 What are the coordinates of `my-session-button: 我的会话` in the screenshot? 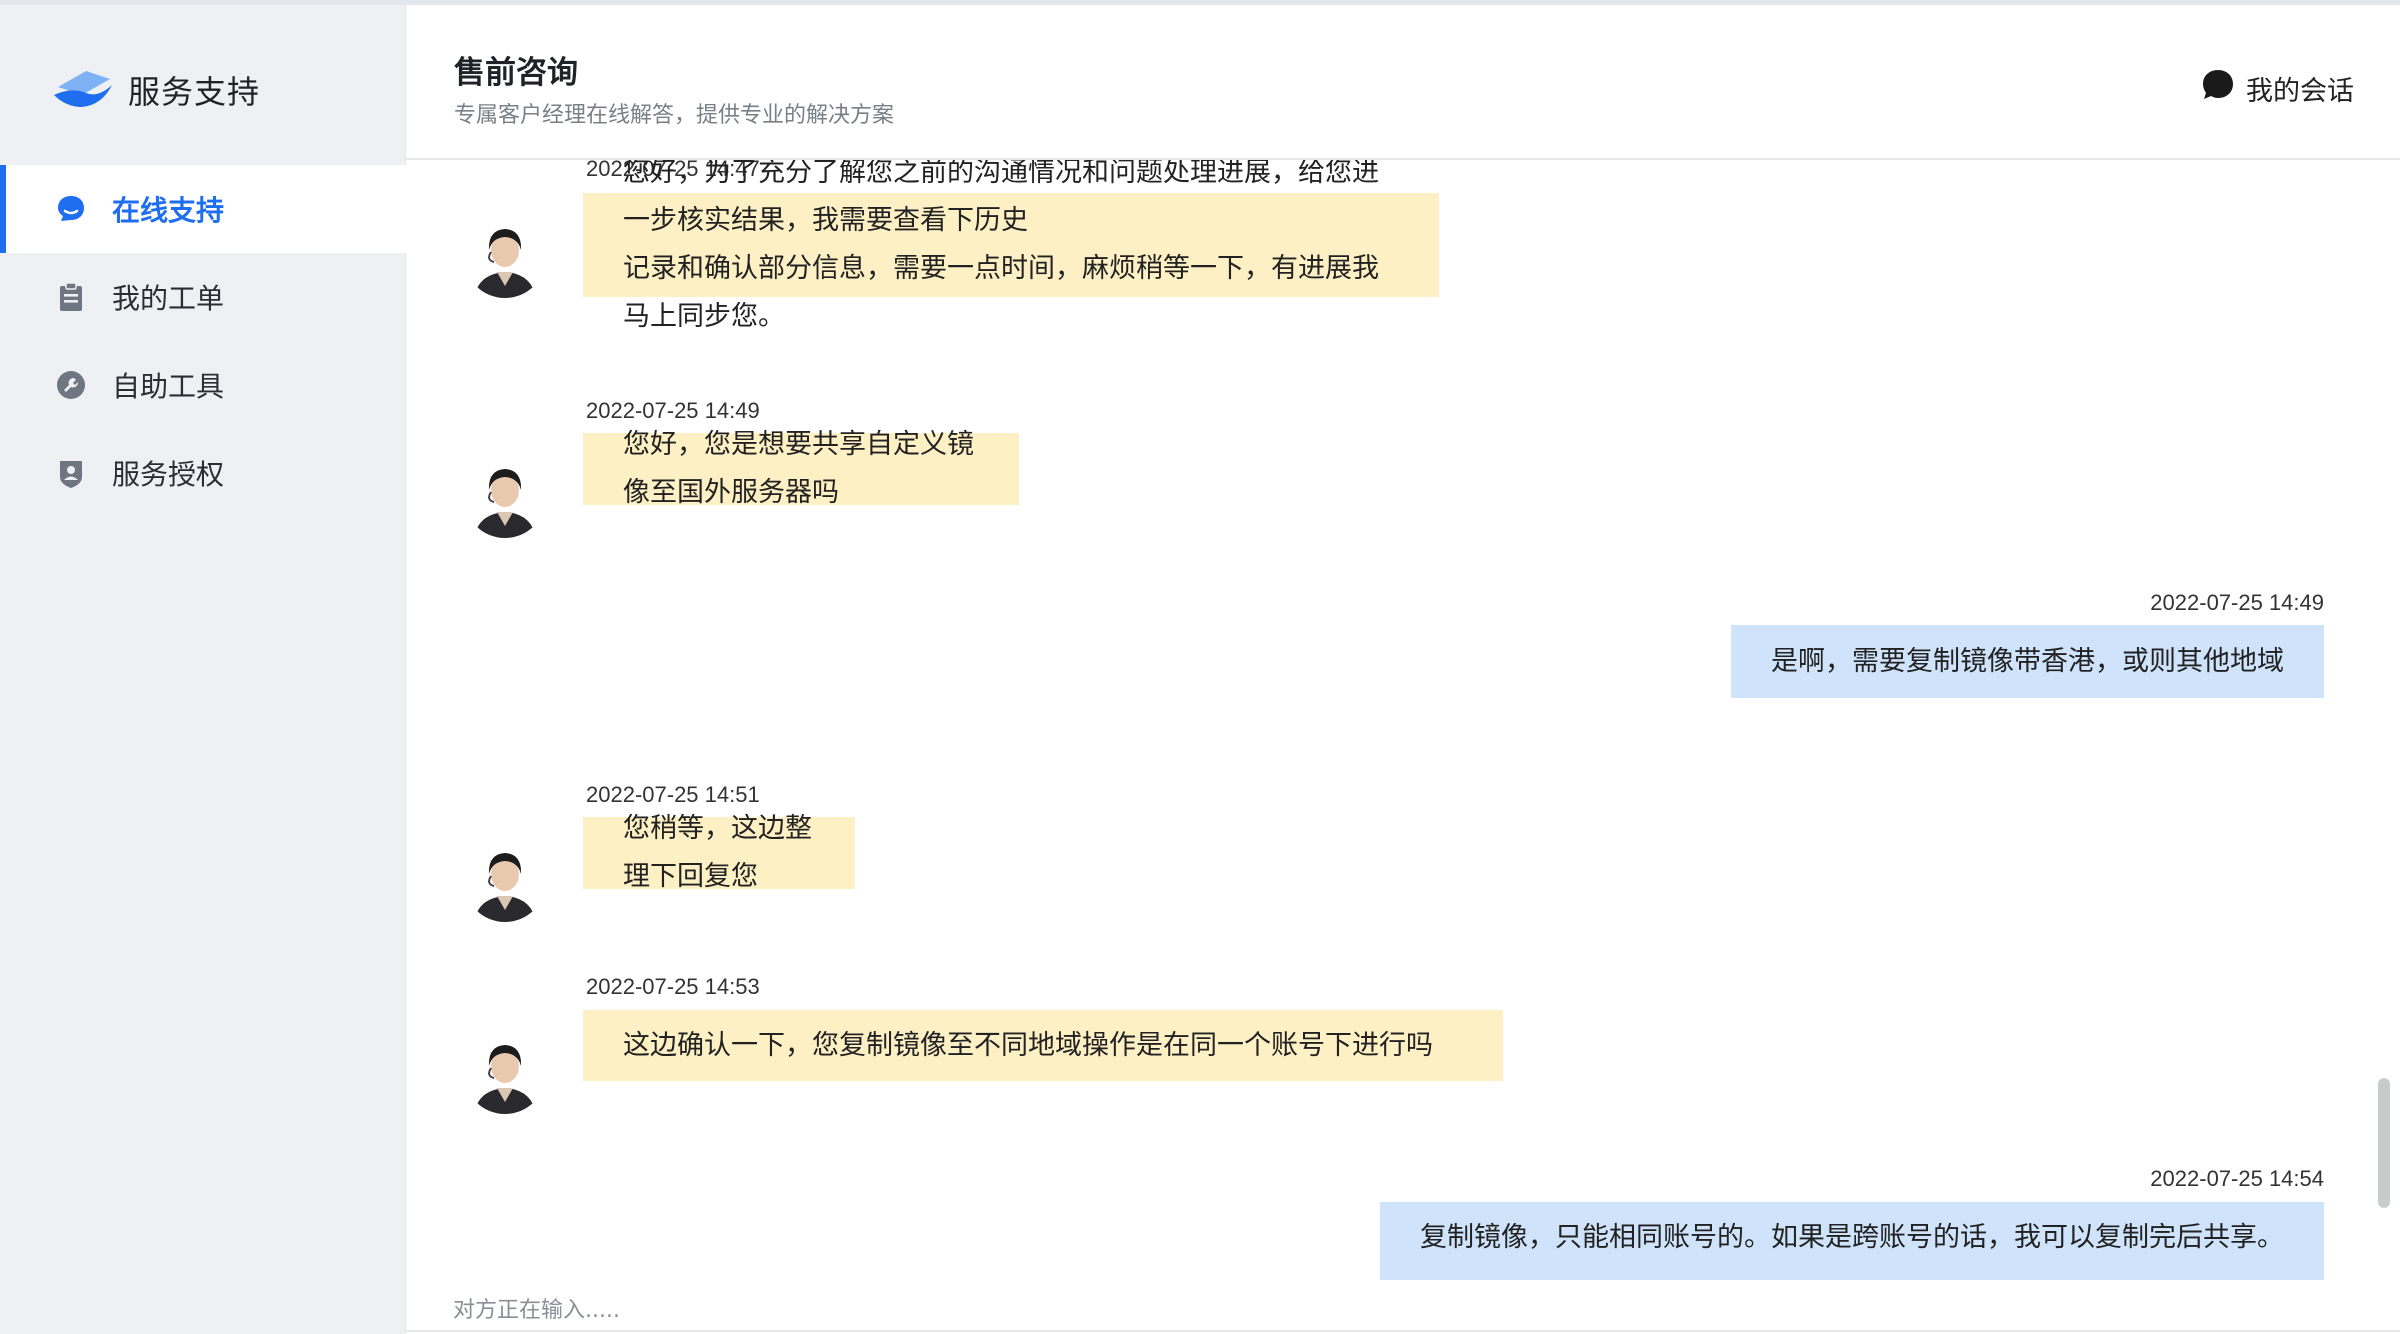 It's located at (2272, 88).